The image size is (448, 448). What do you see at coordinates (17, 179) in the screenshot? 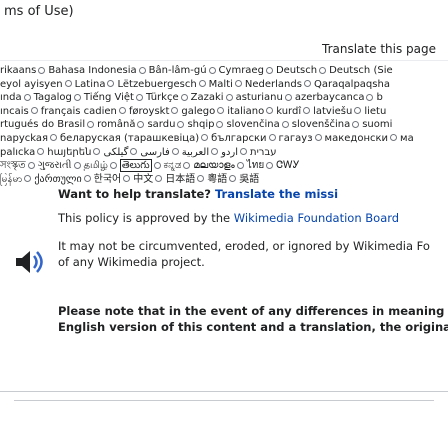
I see `language-option: မြန်မာ` at bounding box center [17, 179].